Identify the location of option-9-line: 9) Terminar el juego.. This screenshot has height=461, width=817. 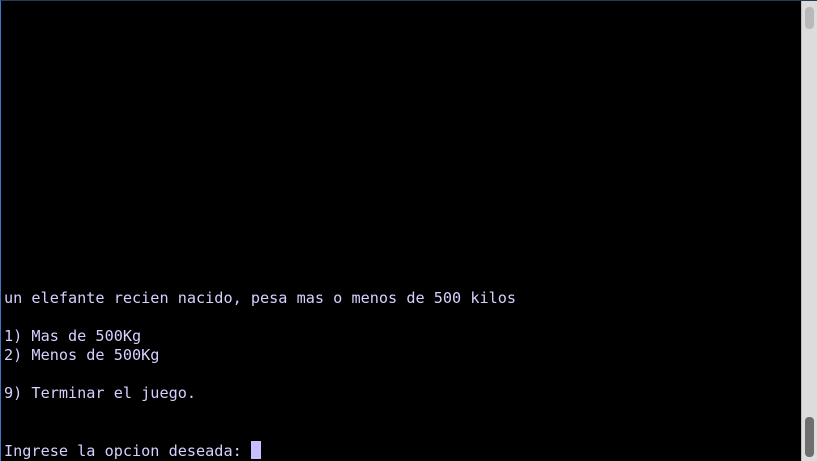
(100, 393).